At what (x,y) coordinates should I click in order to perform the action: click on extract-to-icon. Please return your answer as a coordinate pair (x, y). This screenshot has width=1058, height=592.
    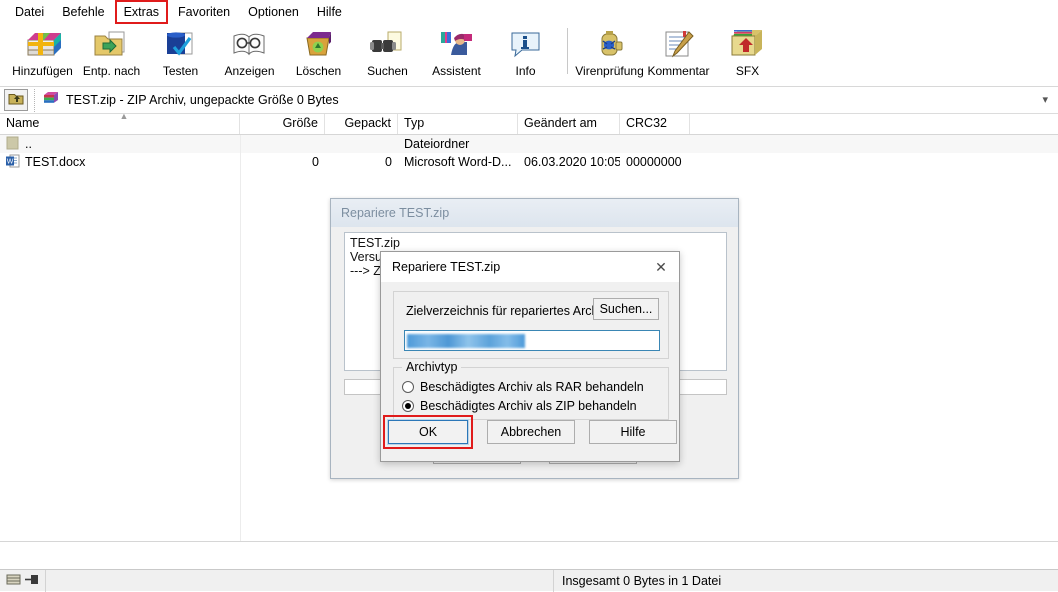
    Looking at the image, I should click on (112, 45).